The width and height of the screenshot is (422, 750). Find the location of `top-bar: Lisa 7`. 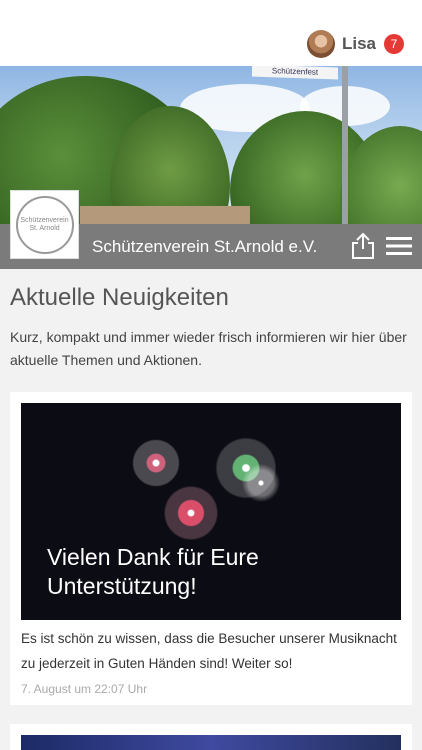

top-bar: Lisa 7 is located at coordinates (211, 33).